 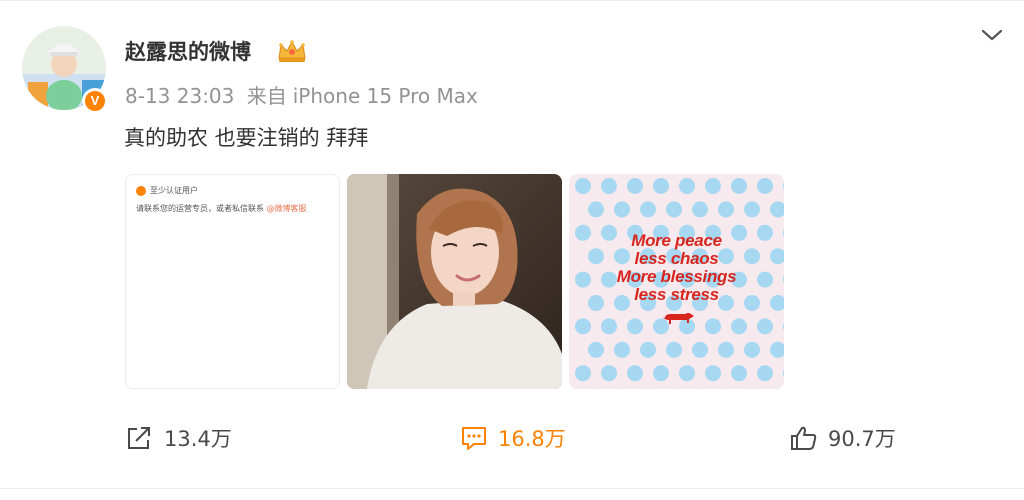 What do you see at coordinates (188, 51) in the screenshot?
I see `username-link: 赵露思的微博` at bounding box center [188, 51].